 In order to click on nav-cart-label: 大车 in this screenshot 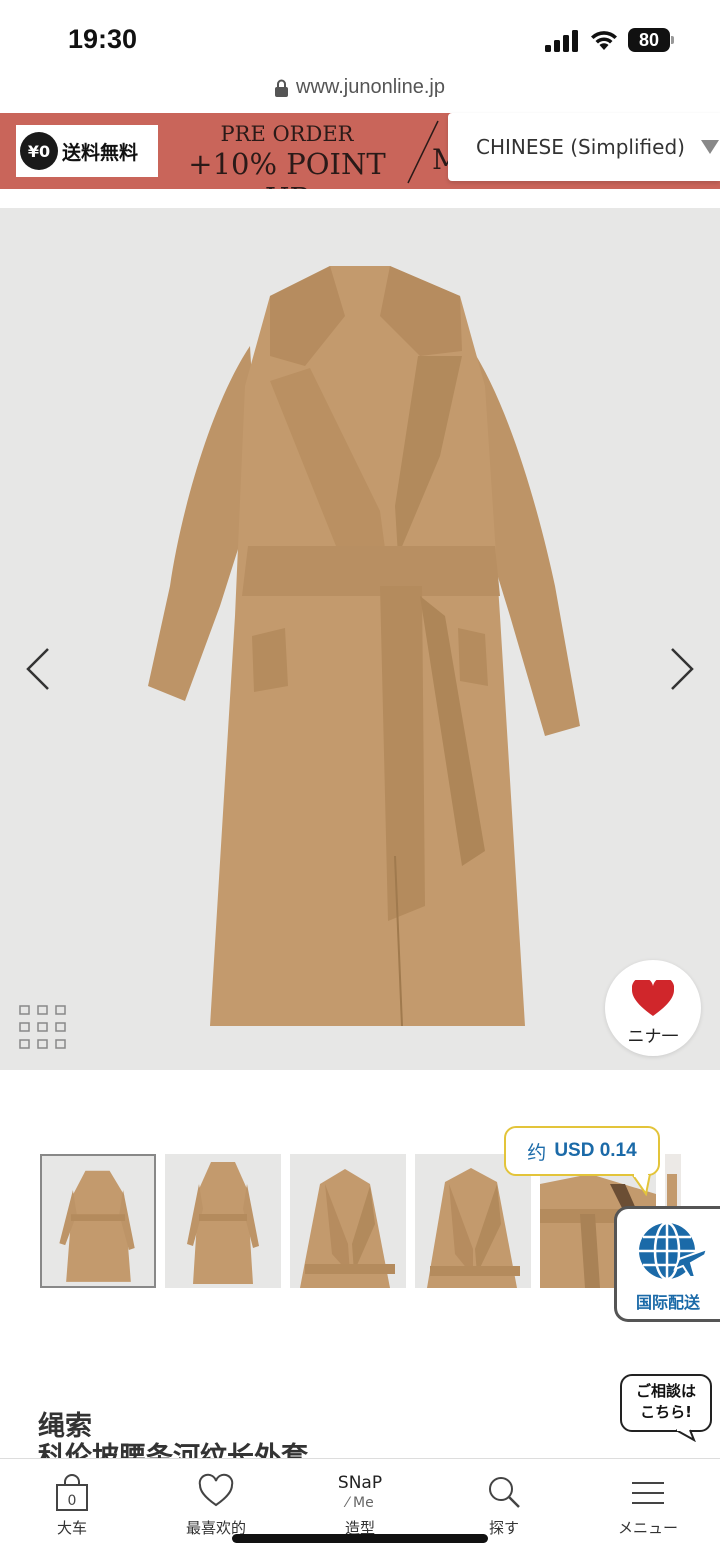, I will do `click(71, 1528)`.